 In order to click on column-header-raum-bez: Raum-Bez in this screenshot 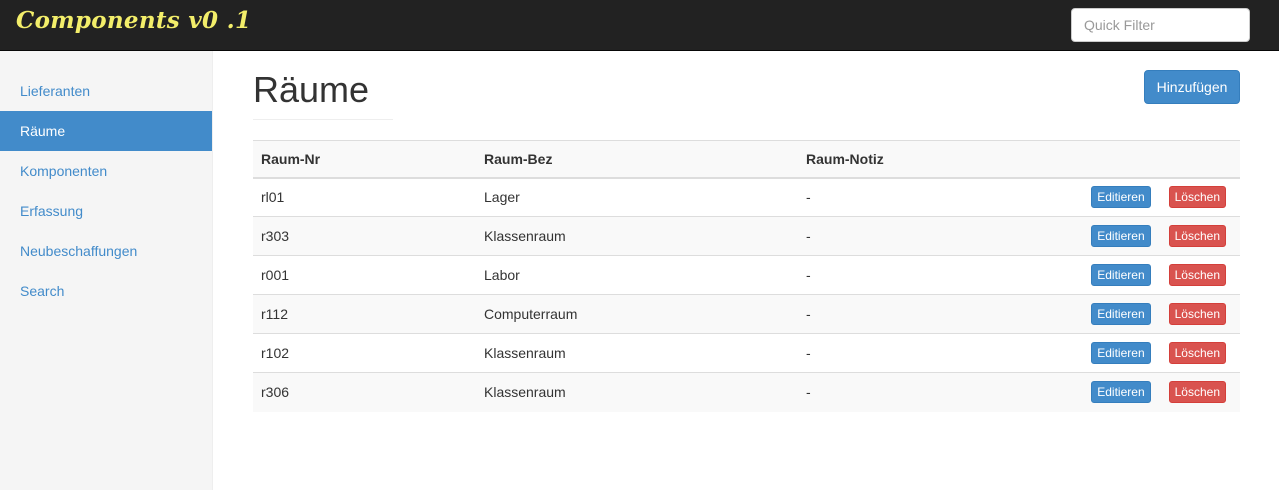, I will do `click(637, 159)`.